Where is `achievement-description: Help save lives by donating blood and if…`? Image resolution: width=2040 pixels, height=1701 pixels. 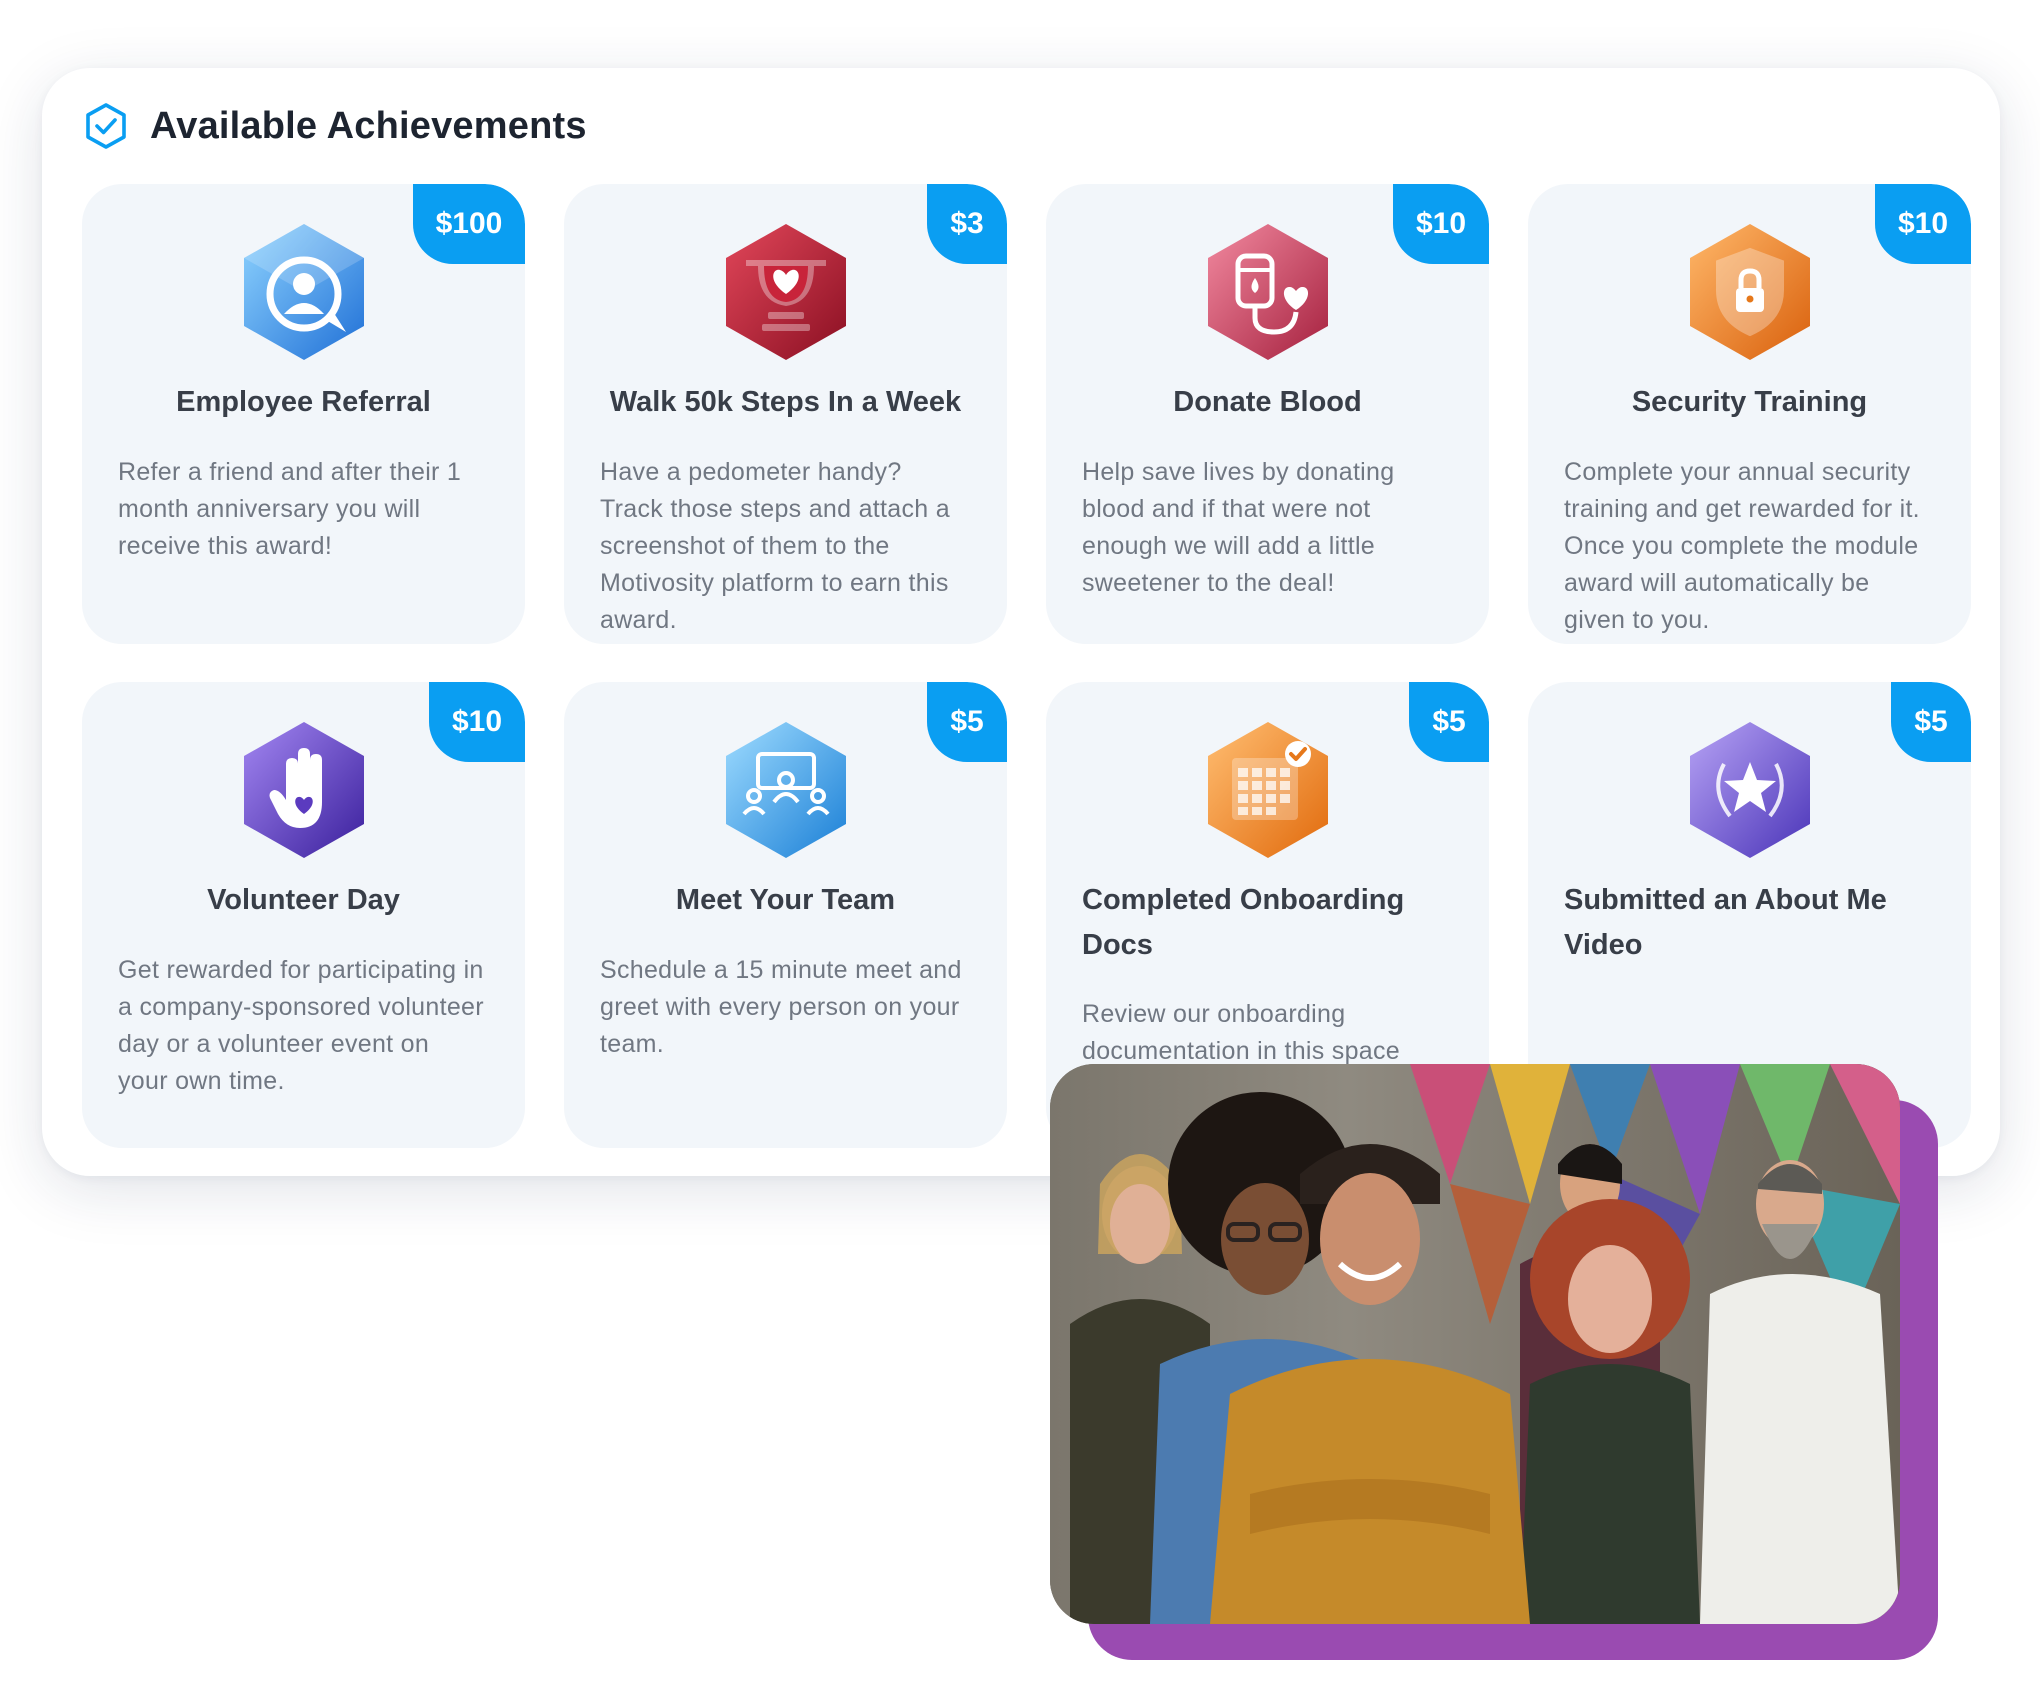
achievement-description: Help save lives by donating blood and if… is located at coordinates (1238, 527).